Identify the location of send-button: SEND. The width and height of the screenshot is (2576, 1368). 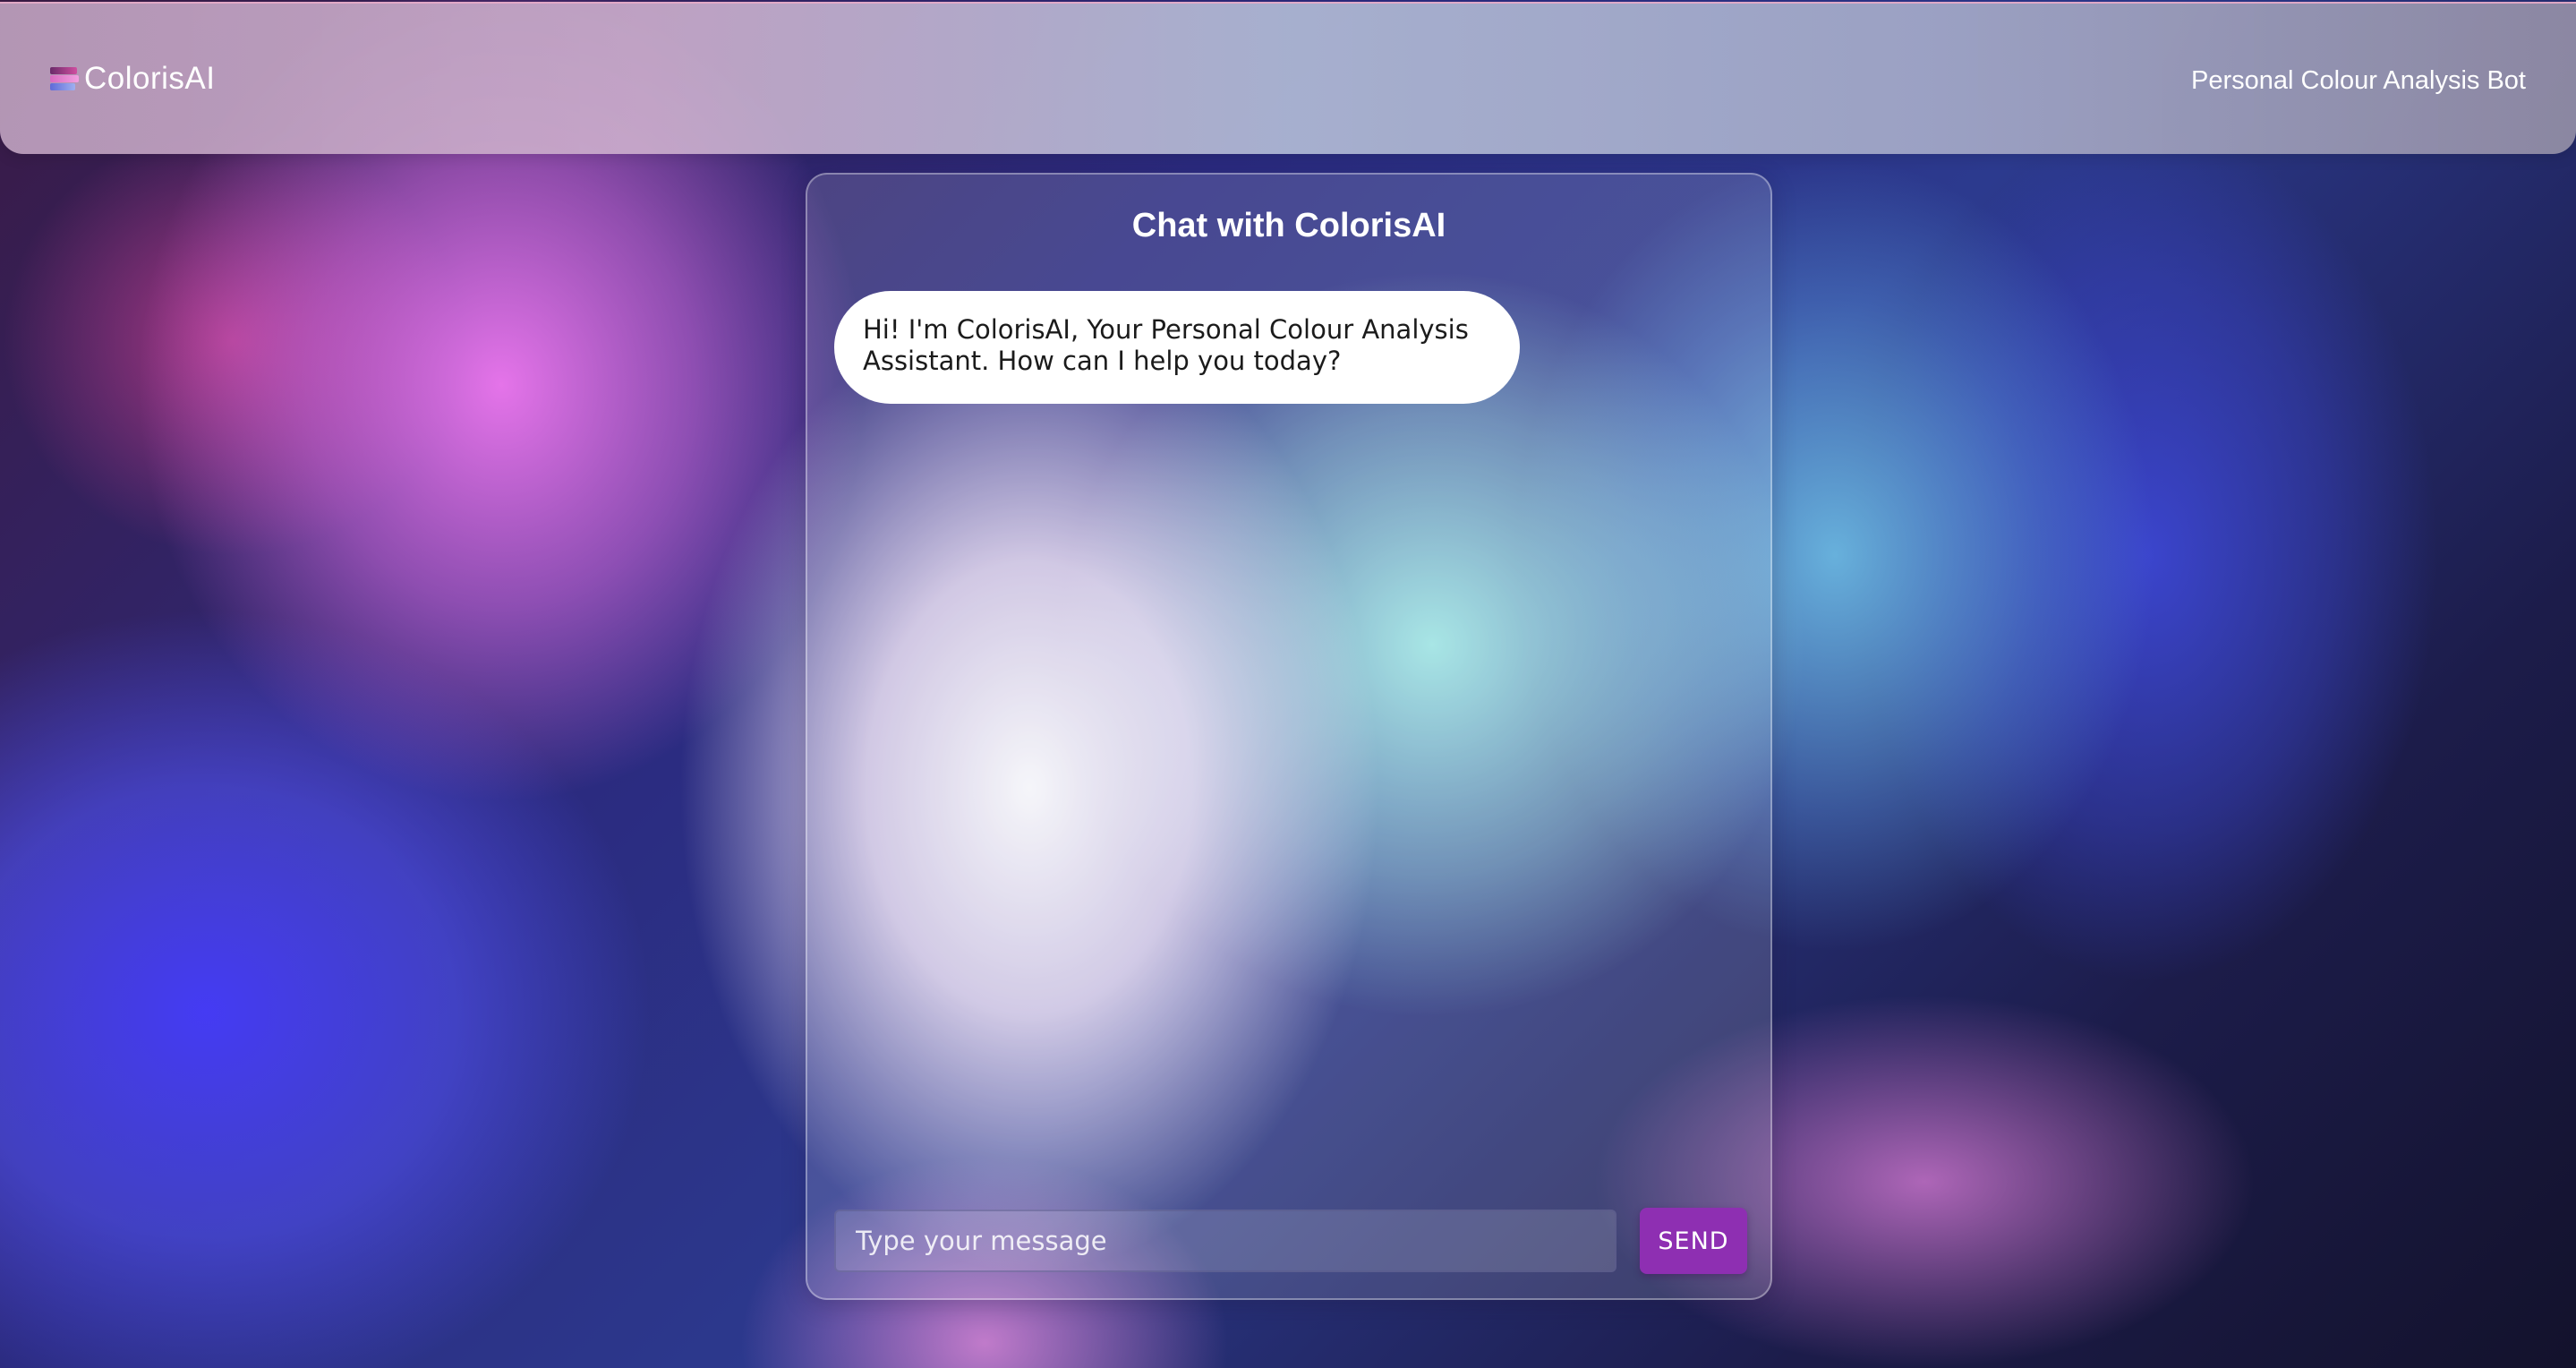
(1693, 1241).